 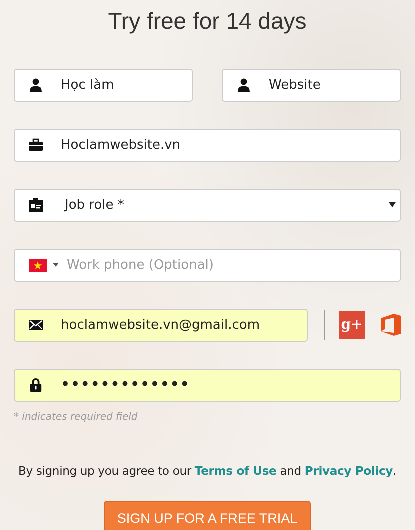 What do you see at coordinates (311, 85) in the screenshot?
I see `name-field: Website` at bounding box center [311, 85].